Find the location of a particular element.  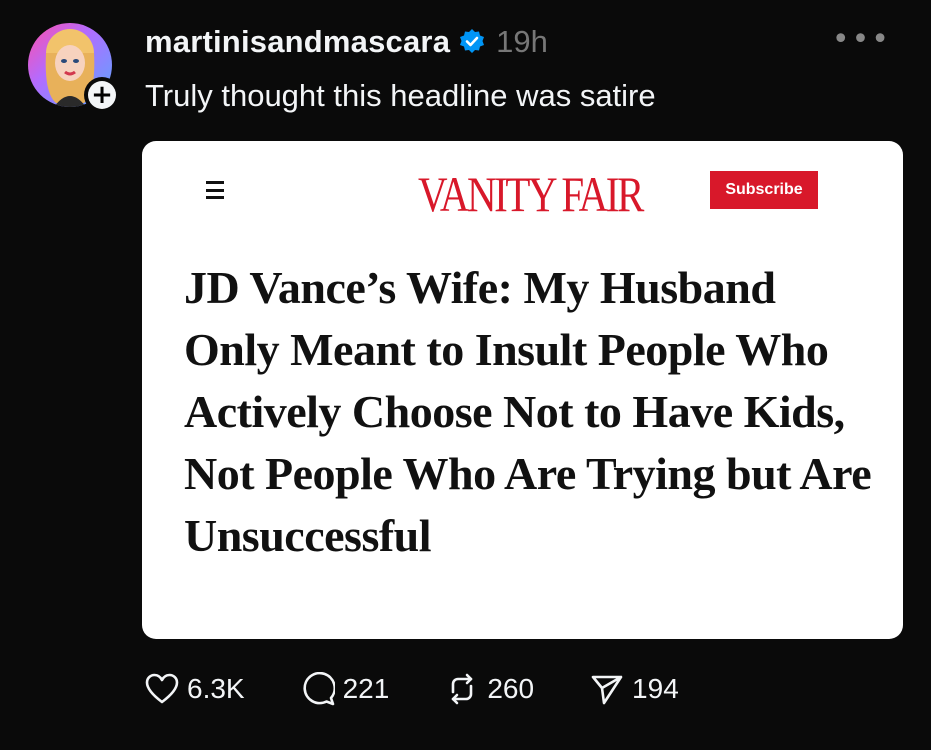

like-count: 6.3K is located at coordinates (216, 688).